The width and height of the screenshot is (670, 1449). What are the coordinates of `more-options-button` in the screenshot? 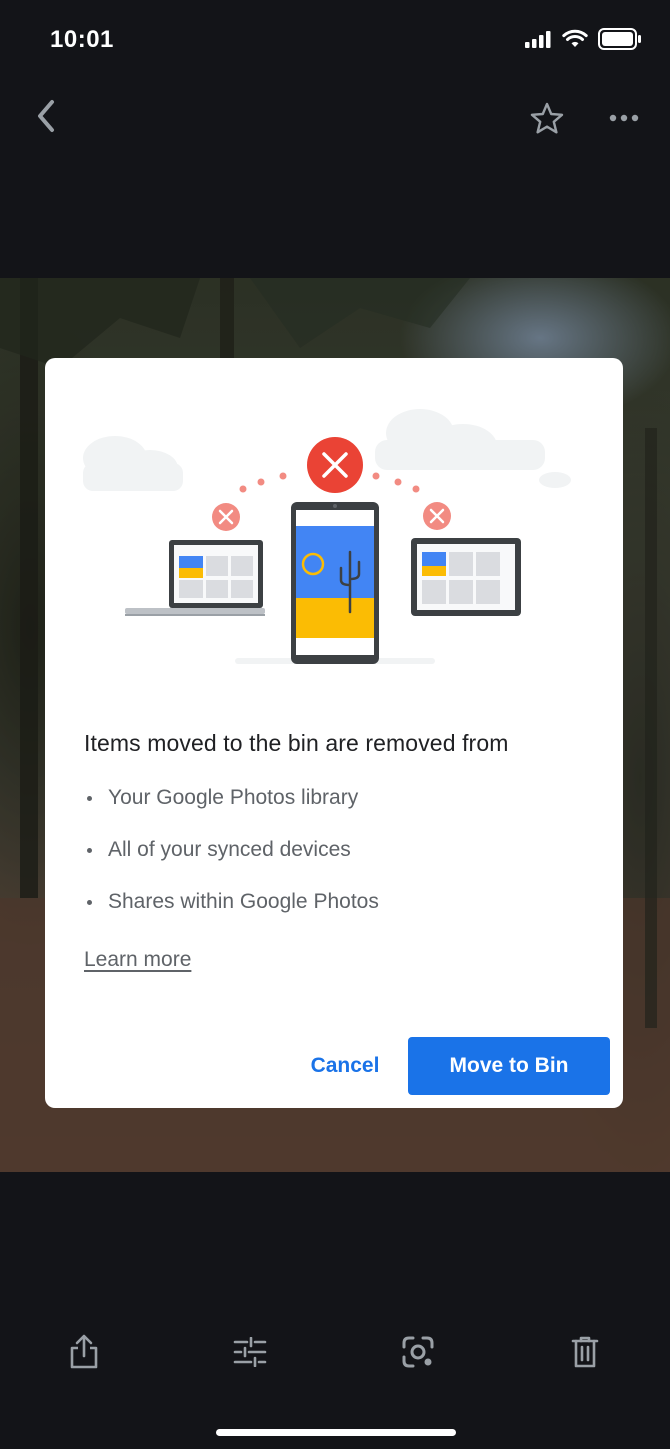 It's located at (624, 118).